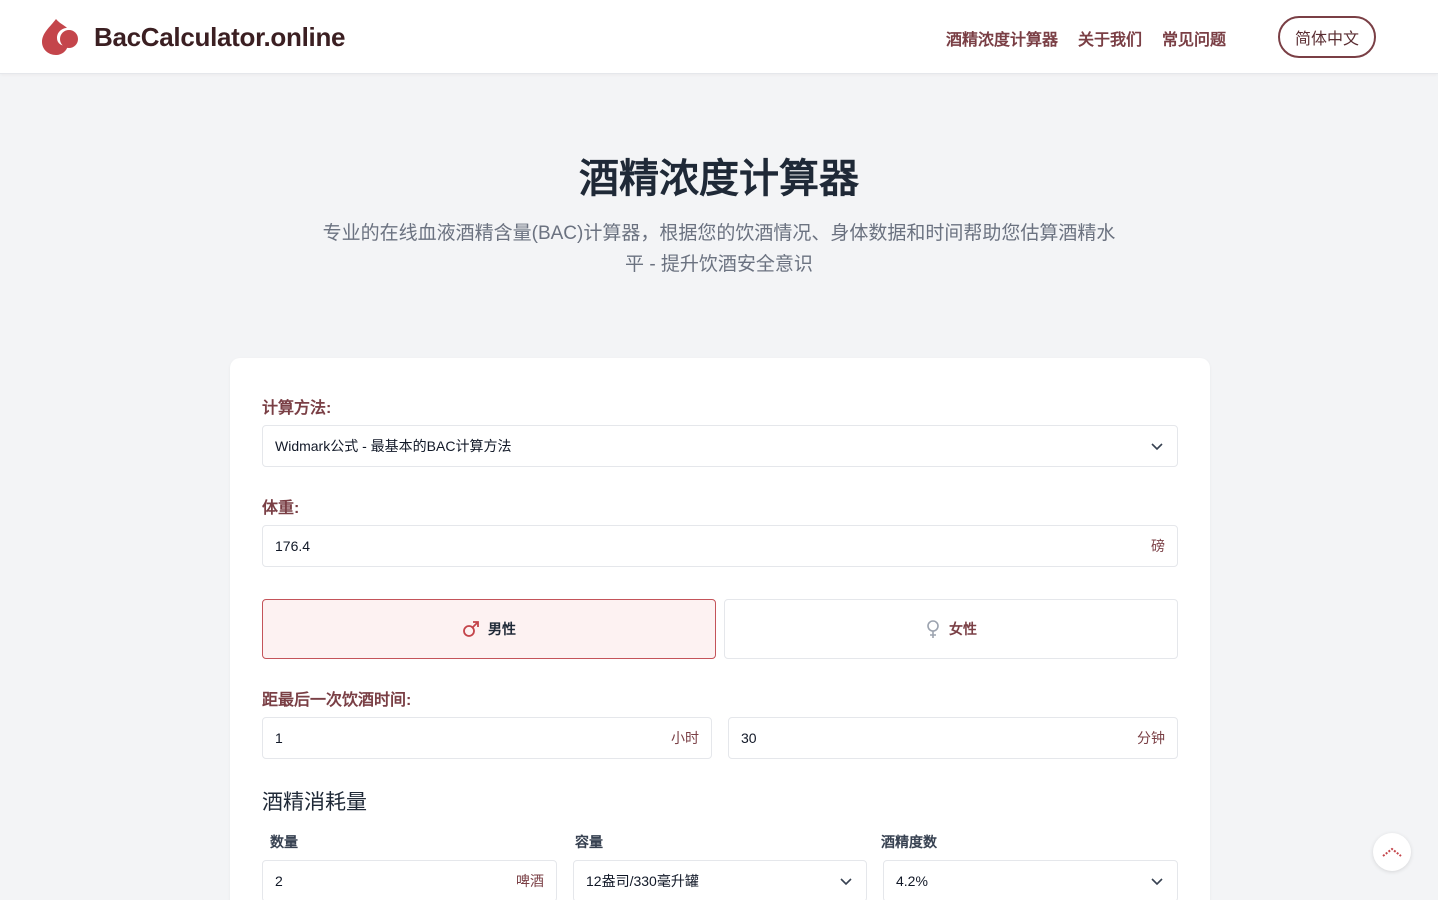 This screenshot has height=900, width=1438. I want to click on gender-female-button: 女性, so click(951, 629).